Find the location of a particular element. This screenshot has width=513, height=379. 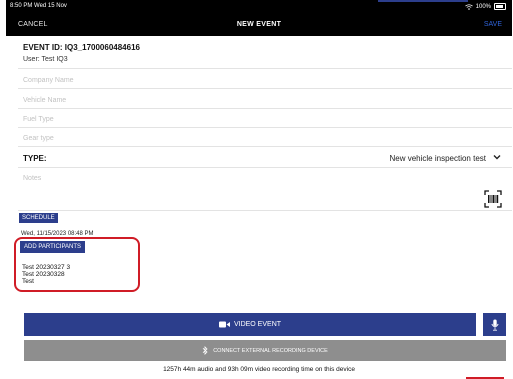

event-id: EVENT ID: IQ3_1700060484616 is located at coordinates (81, 47).